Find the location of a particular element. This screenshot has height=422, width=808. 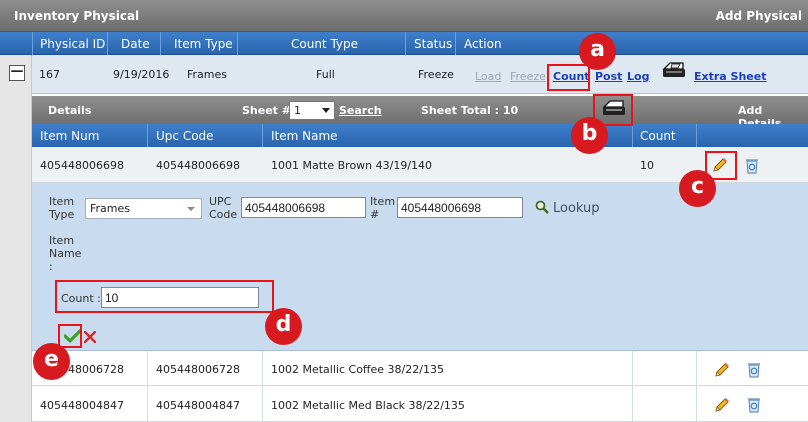

load-link: Load is located at coordinates (488, 76).